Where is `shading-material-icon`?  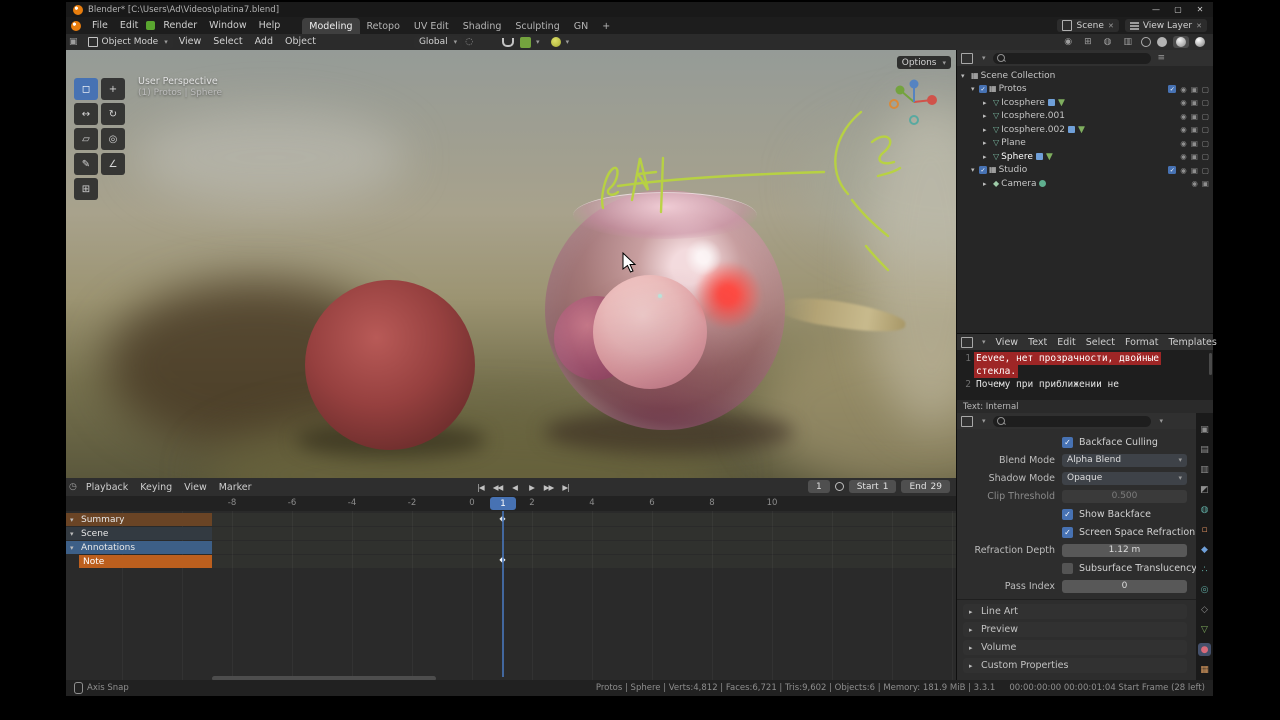
shading-material-icon is located at coordinates (1181, 42).